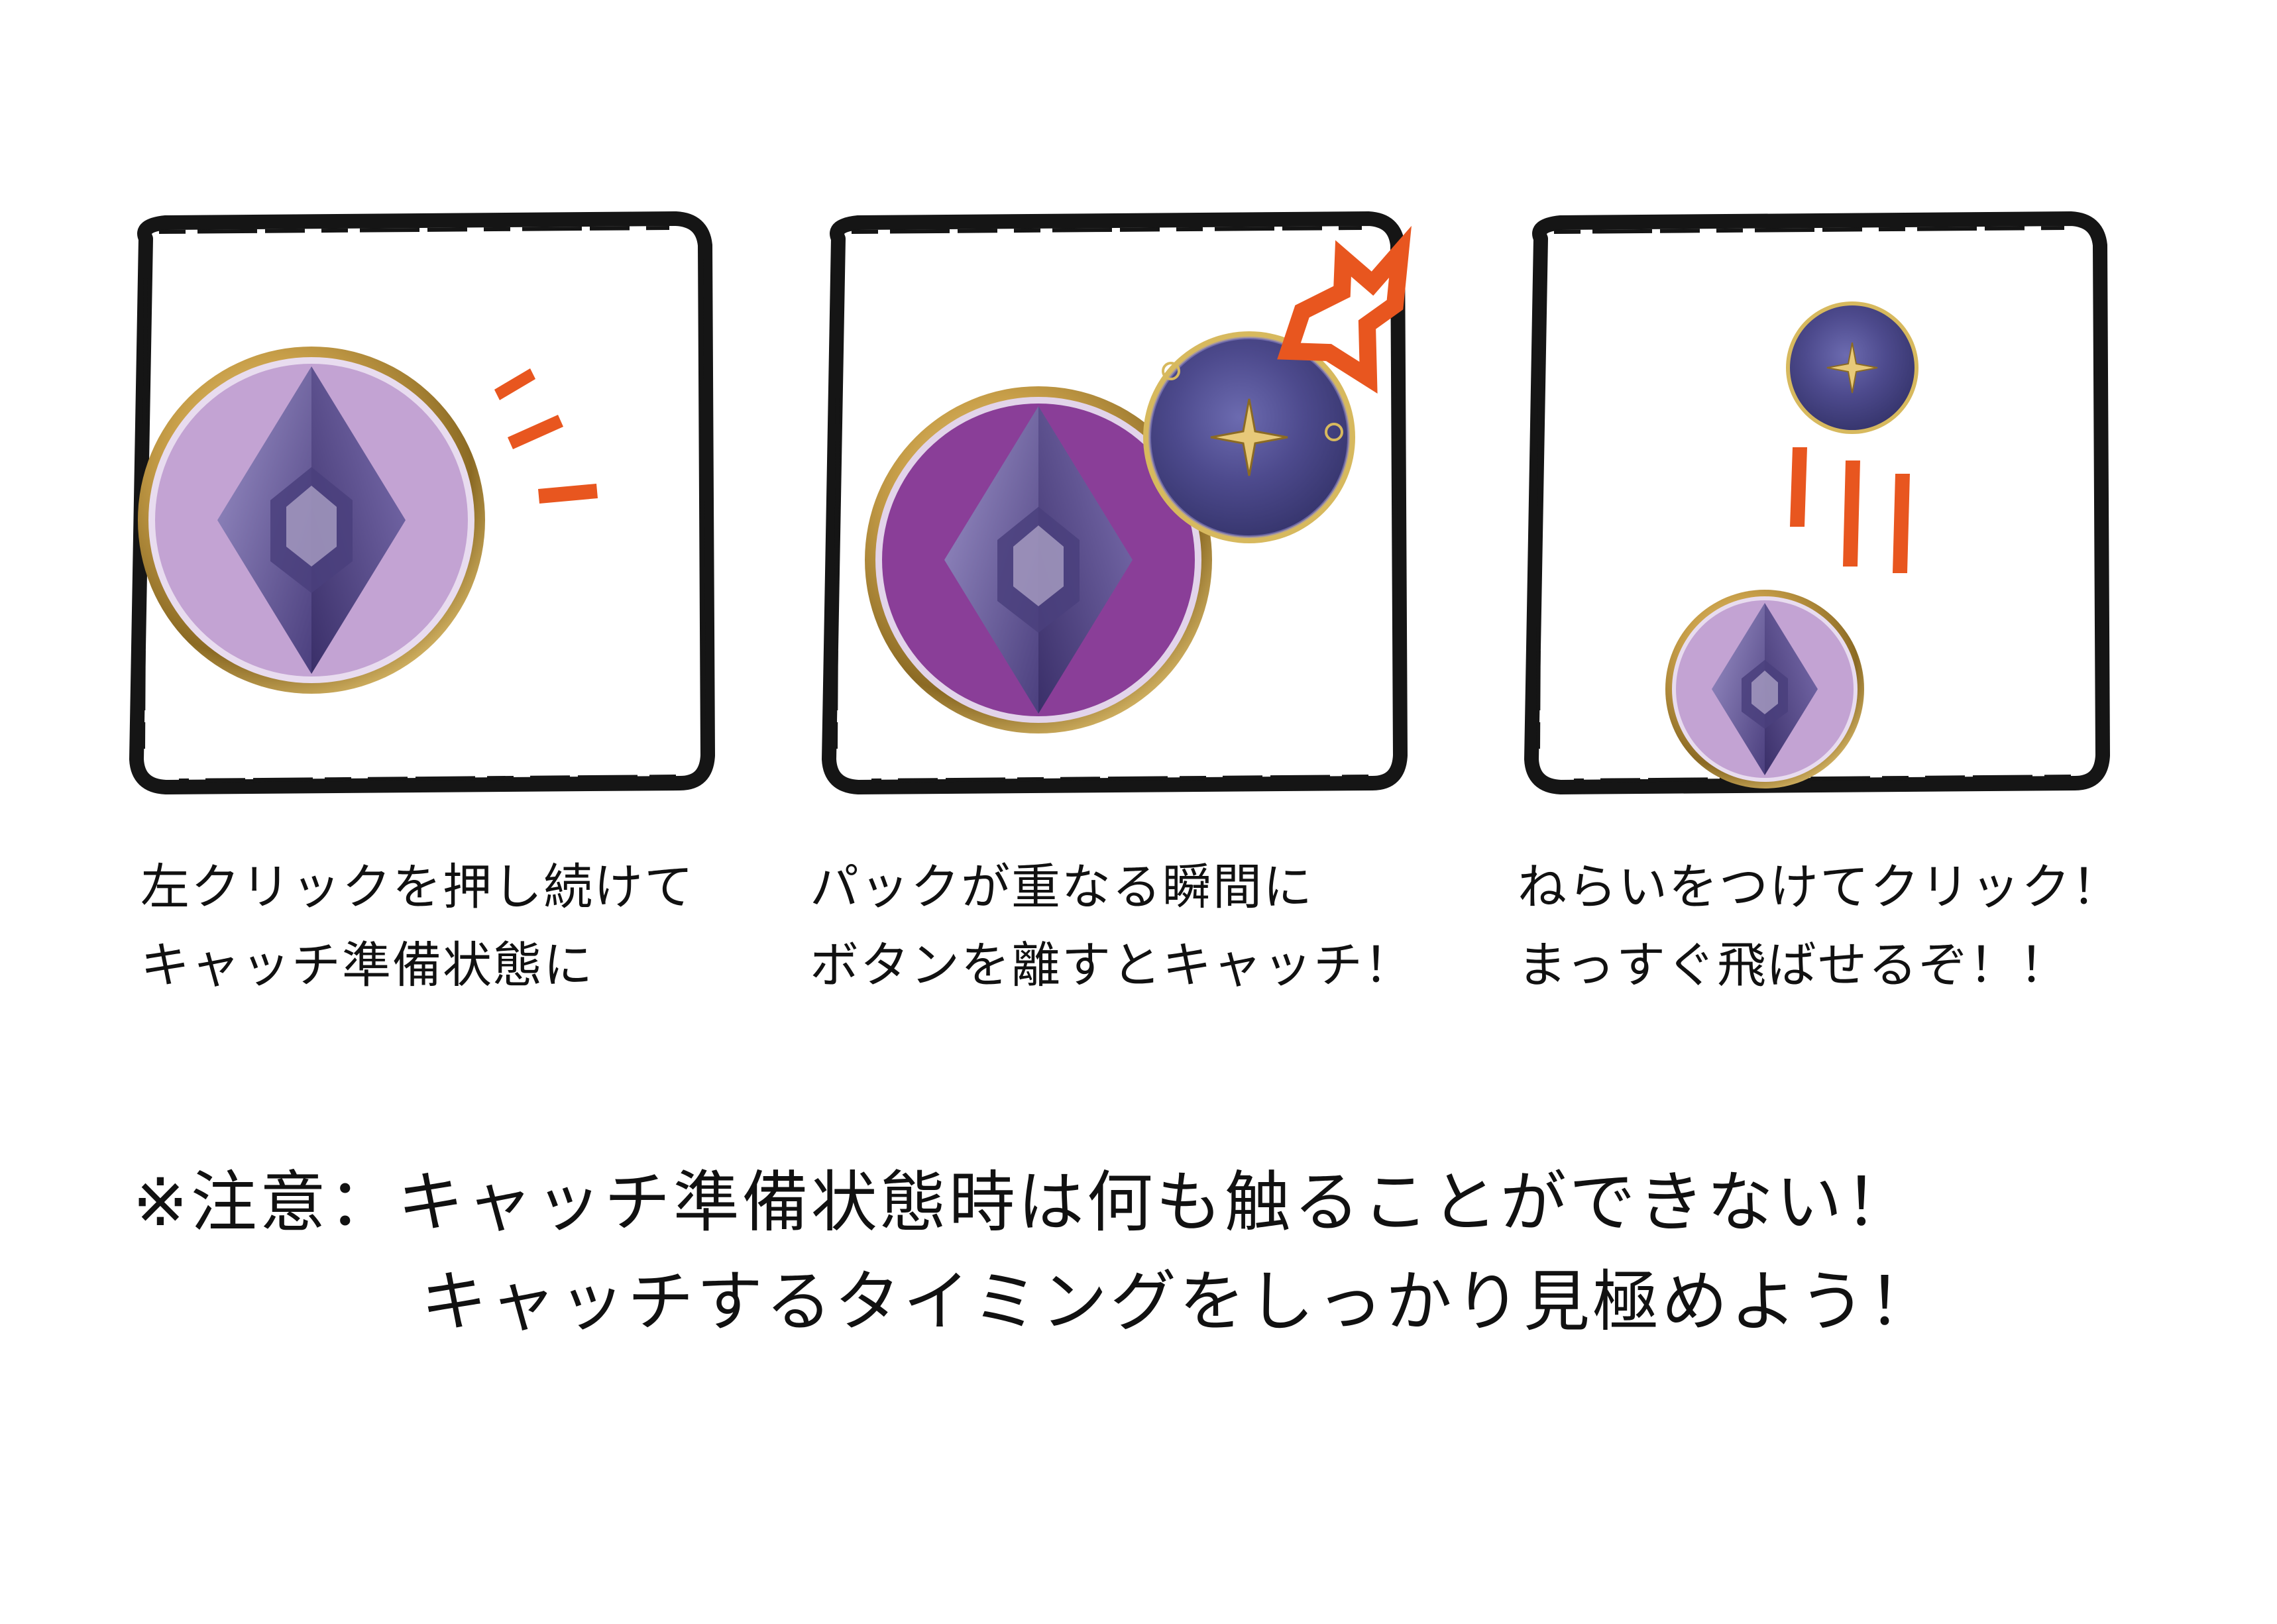  I want to click on panel-catch, so click(1112, 503).